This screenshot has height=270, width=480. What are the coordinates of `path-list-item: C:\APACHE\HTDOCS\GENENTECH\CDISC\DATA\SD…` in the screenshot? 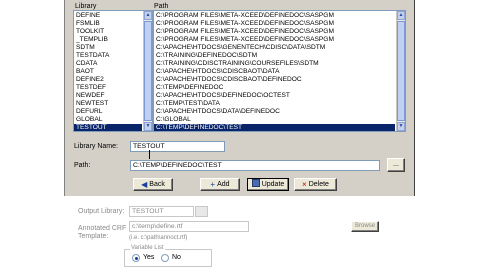 It's located at (274, 48).